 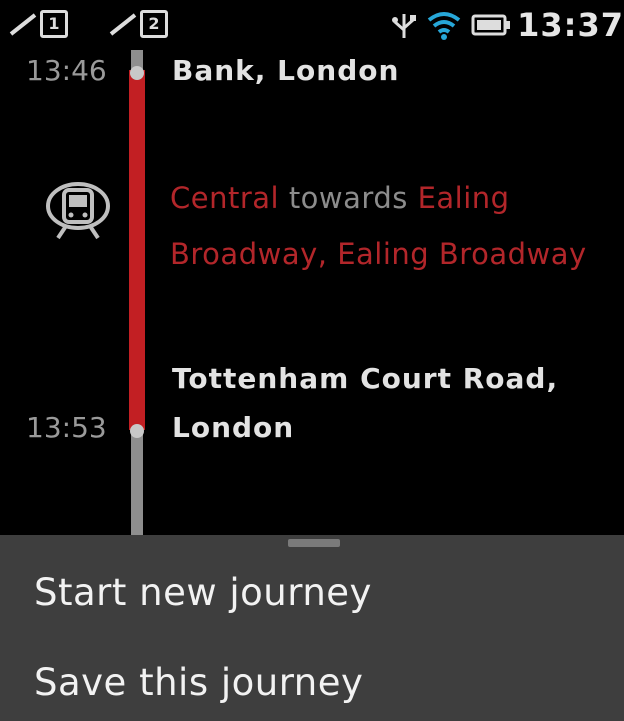 What do you see at coordinates (54, 24) in the screenshot?
I see `sim1-badge: 1` at bounding box center [54, 24].